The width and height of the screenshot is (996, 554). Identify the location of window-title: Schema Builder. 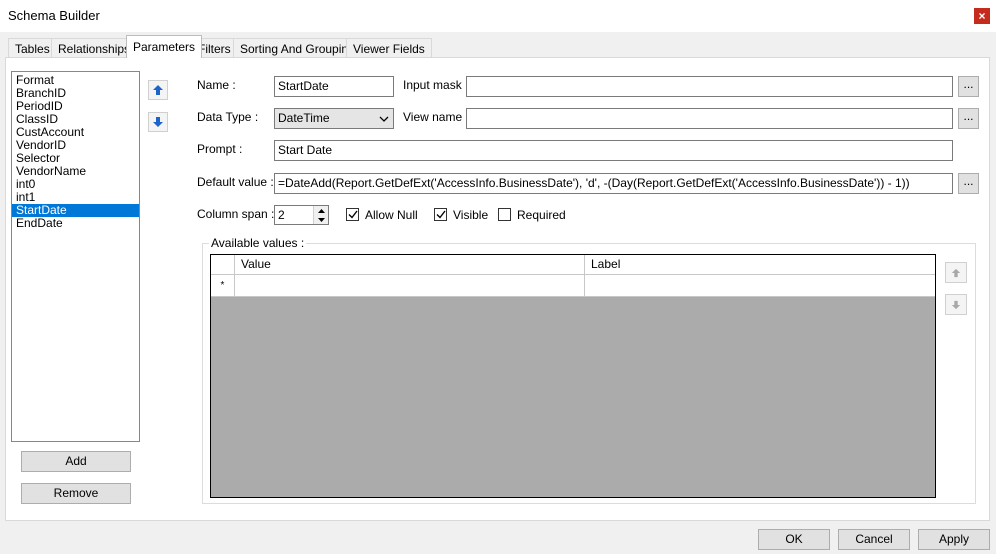
(54, 15).